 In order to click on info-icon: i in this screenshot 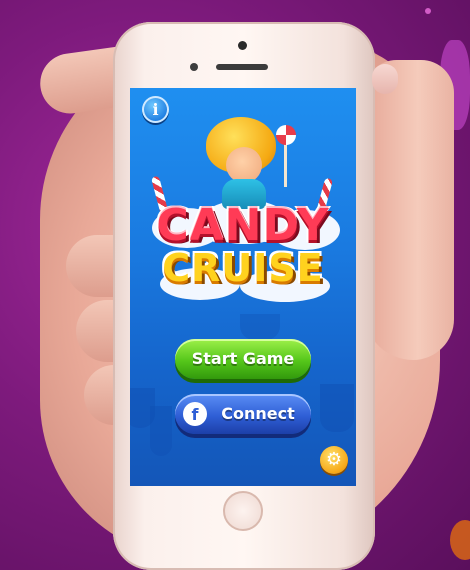, I will do `click(155, 109)`.